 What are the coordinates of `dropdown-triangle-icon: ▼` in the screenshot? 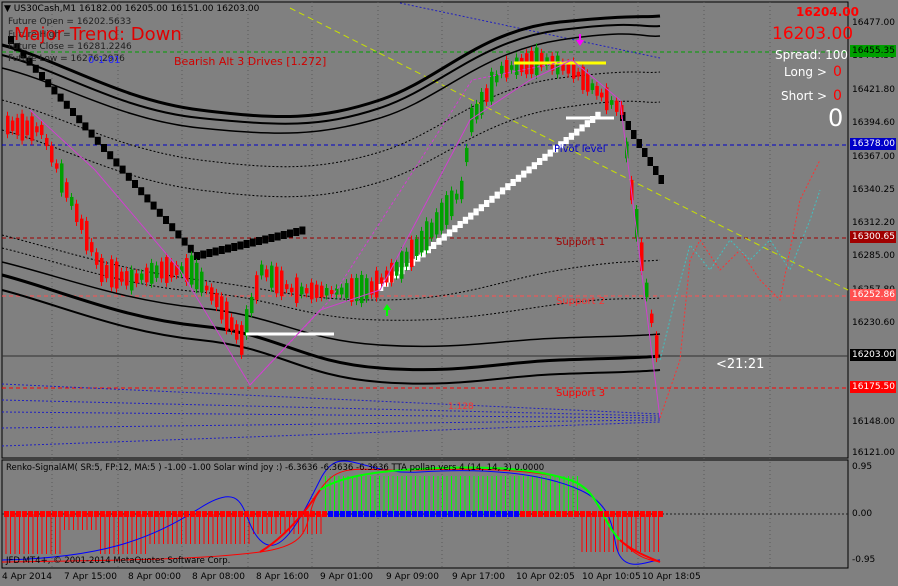 It's located at (7, 9).